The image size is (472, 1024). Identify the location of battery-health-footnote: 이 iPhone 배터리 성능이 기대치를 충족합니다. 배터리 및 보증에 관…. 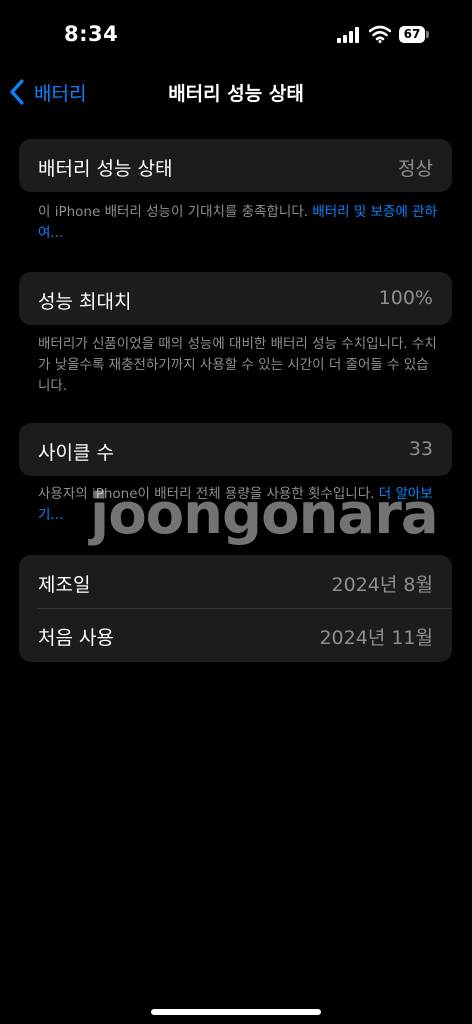
(238, 223).